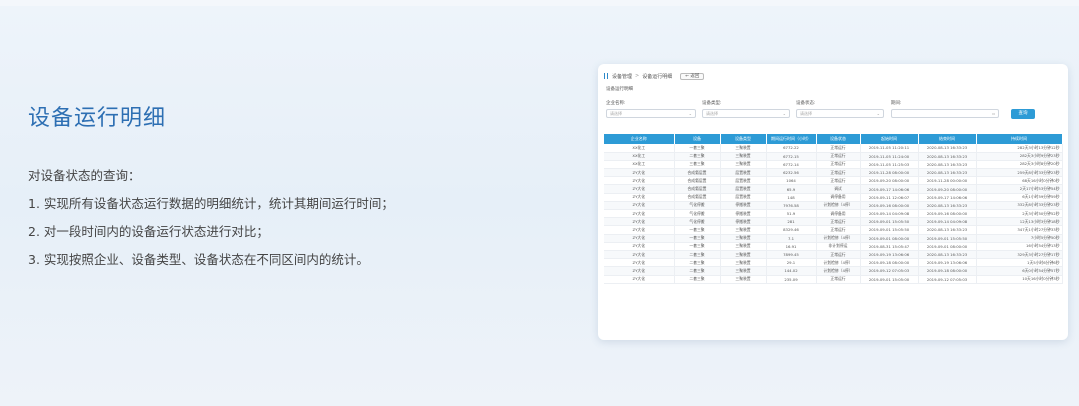  Describe the element at coordinates (791, 173) in the screenshot. I see `table-cell: 6232.56` at that location.